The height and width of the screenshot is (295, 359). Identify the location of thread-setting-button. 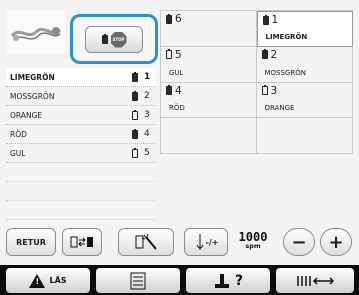
(146, 242).